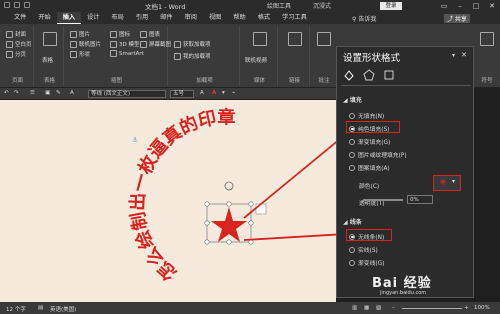 This screenshot has width=500, height=314. I want to click on tab-0: 文件, so click(20, 18).